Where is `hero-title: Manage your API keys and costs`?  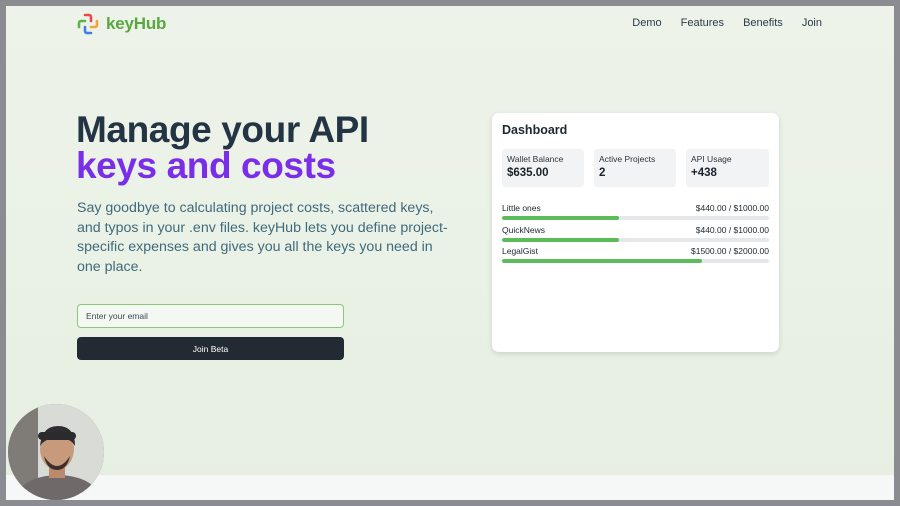
hero-title: Manage your API keys and costs is located at coordinates (222, 147).